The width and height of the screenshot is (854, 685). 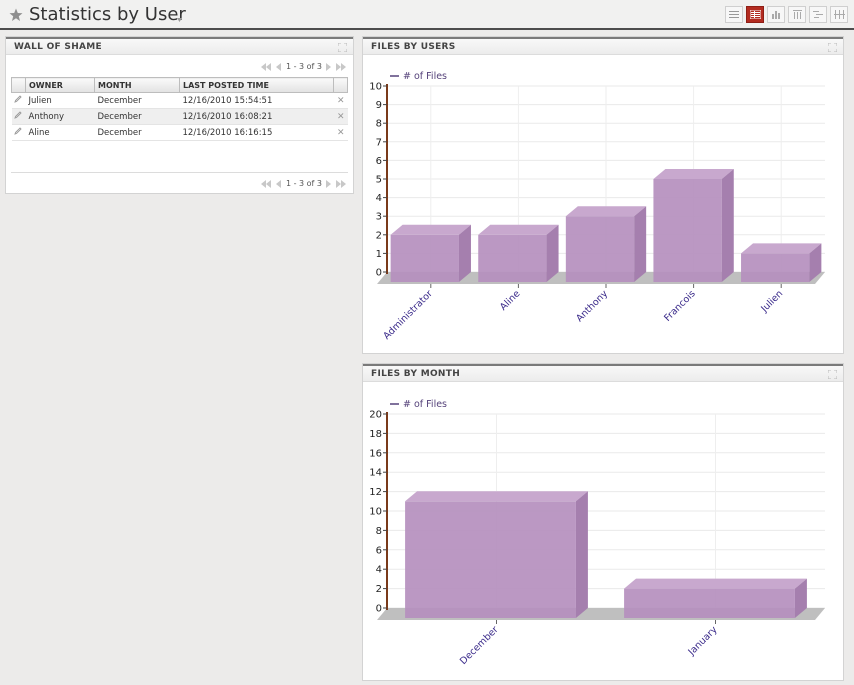 I want to click on table-view-icon, so click(x=755, y=14).